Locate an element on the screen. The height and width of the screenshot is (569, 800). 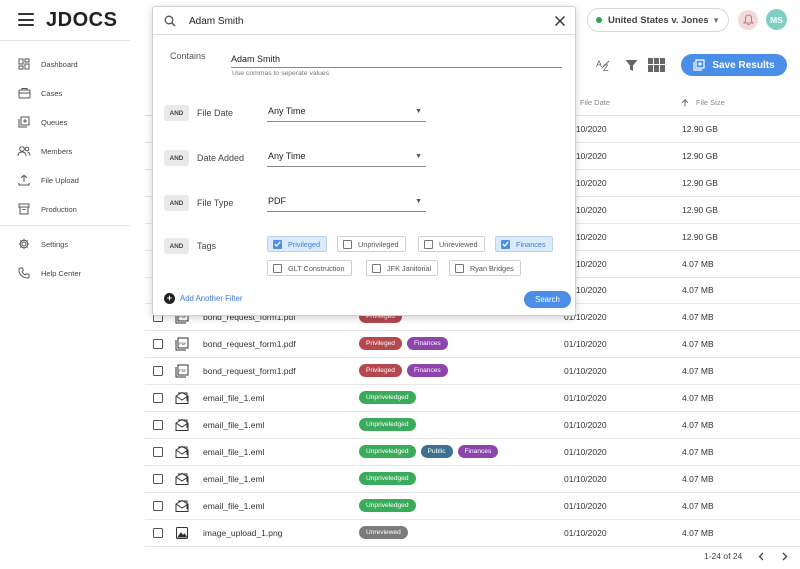
save-results-button: Save Results is located at coordinates (734, 65).